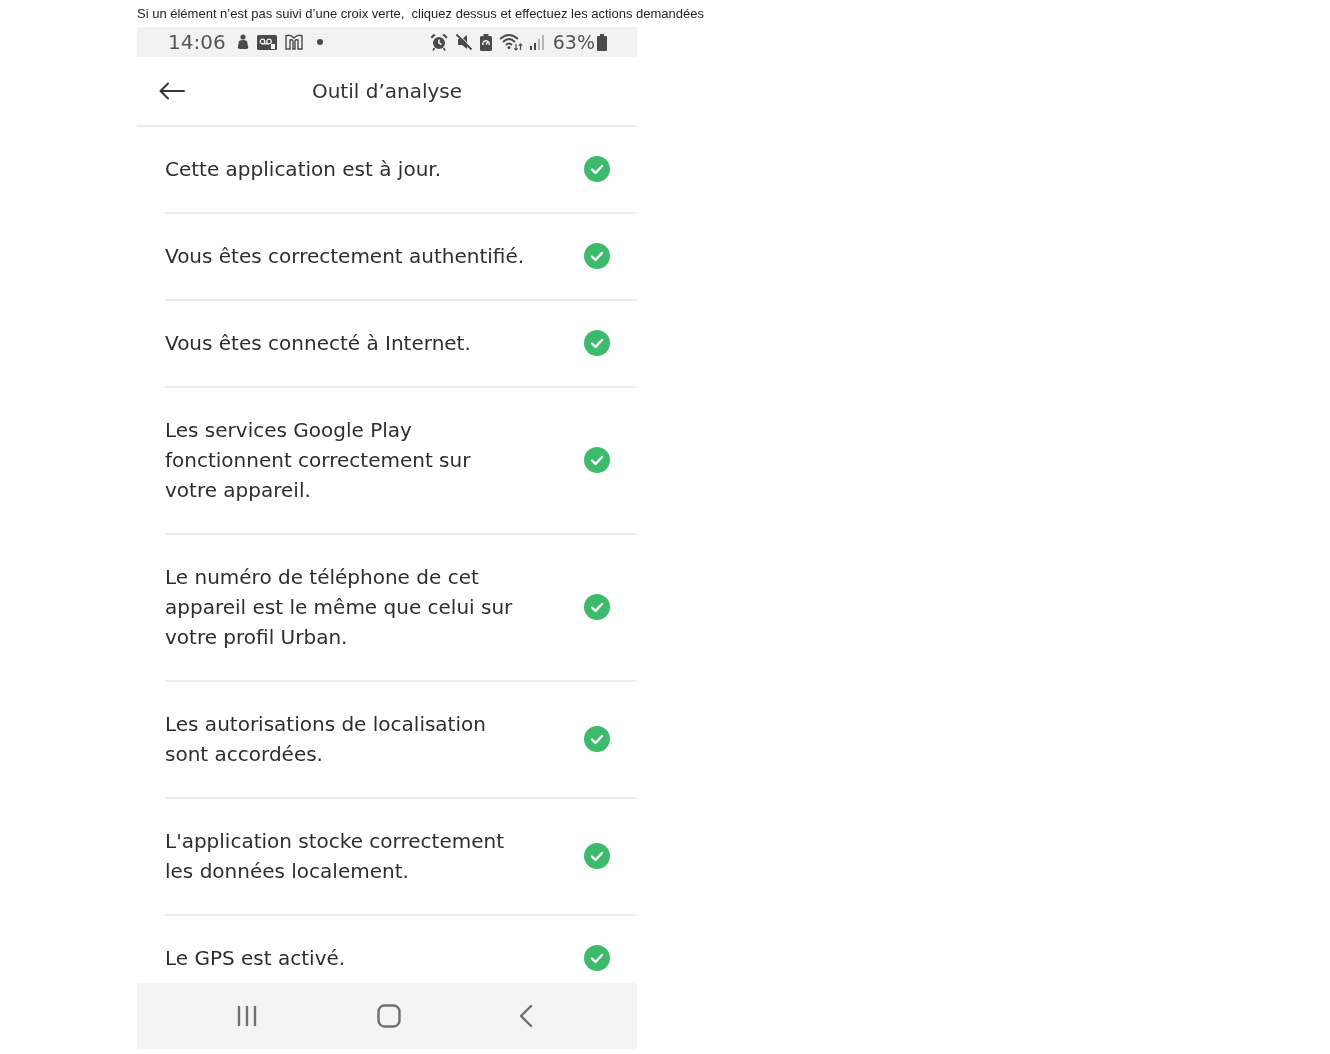  Describe the element at coordinates (293, 42) in the screenshot. I see `m-shape-icon` at that location.